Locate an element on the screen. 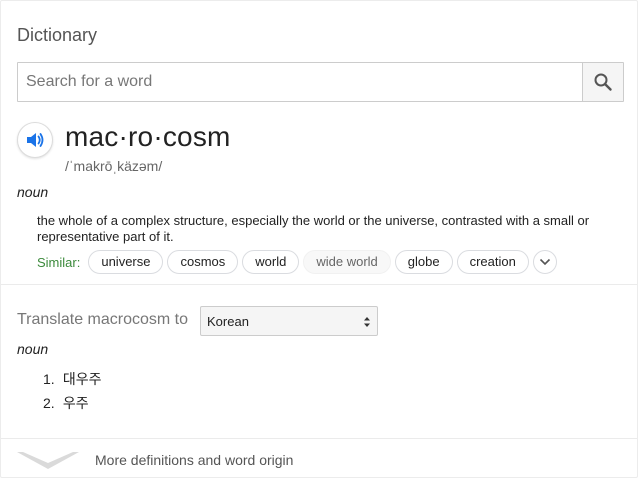 The image size is (638, 478). more-definitions-link: More definitions and word origin is located at coordinates (319, 461).